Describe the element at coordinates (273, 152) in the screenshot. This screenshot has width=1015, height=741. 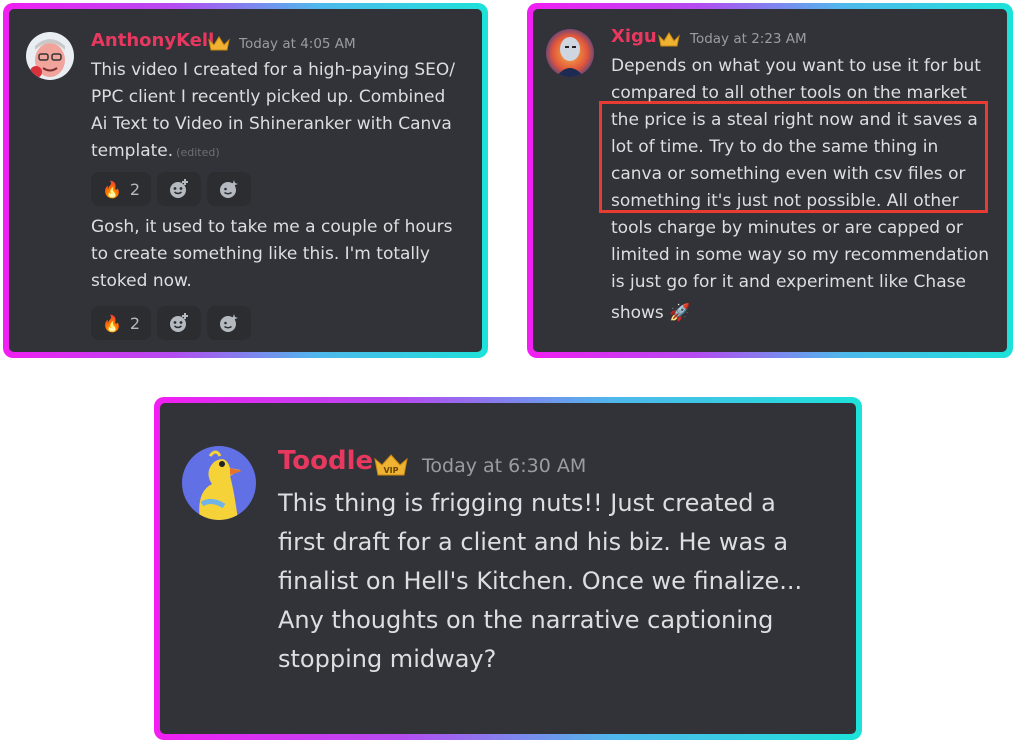
I see `message-line: template. (edited)` at that location.